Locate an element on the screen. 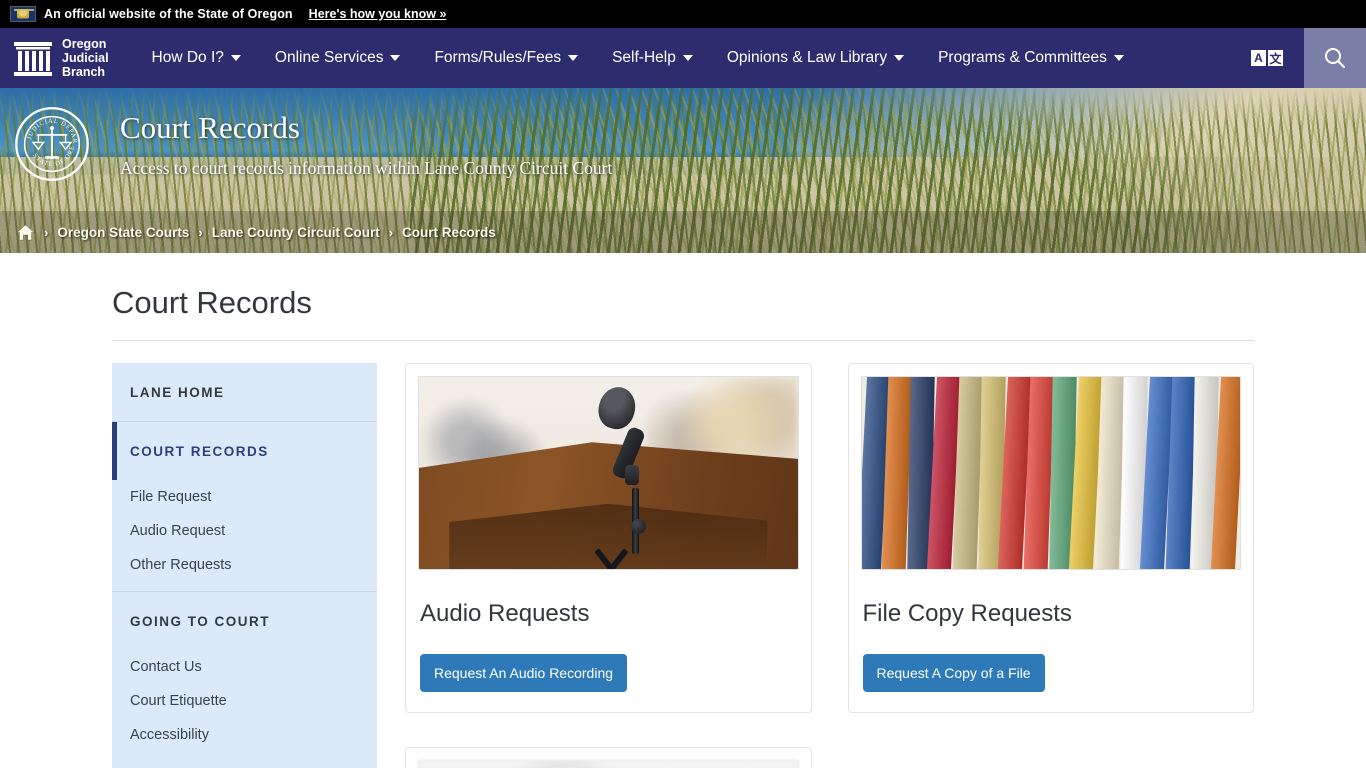 Image resolution: width=1366 pixels, height=768 pixels. card-title-audio-requests: Audio Requests is located at coordinates (505, 613).